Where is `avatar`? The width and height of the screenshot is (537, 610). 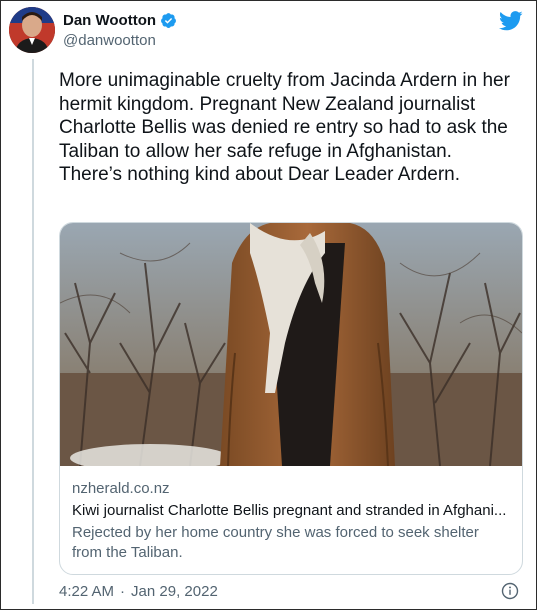
avatar is located at coordinates (32, 30).